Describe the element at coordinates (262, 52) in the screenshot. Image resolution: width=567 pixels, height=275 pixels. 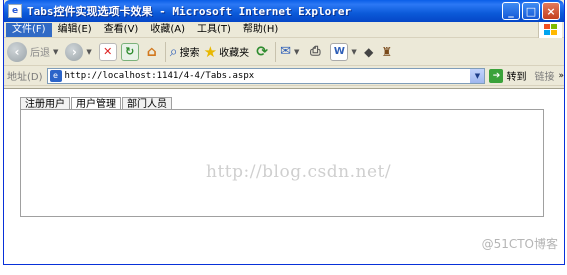
I see `history-icon: ⟳` at that location.